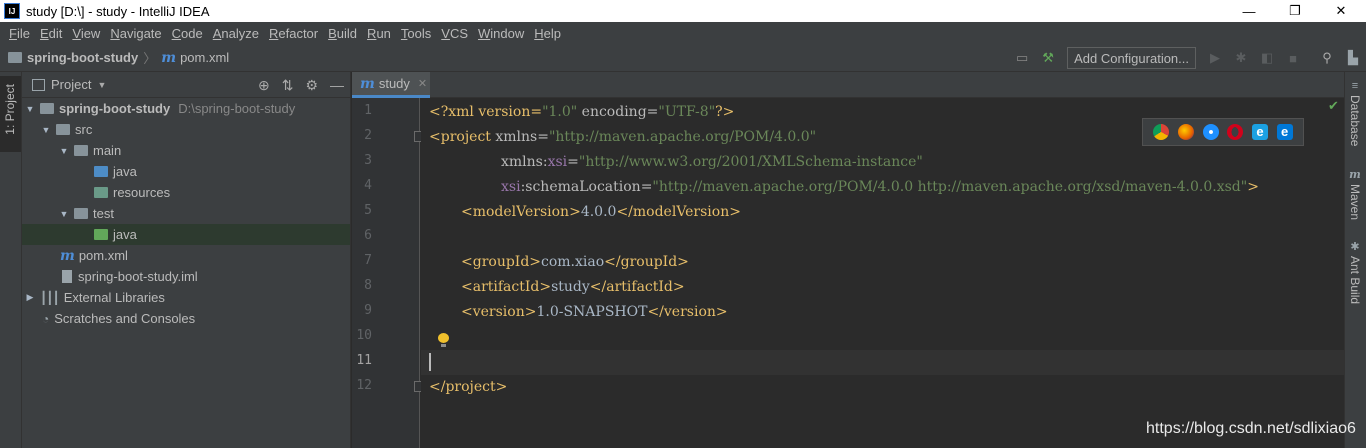 The image size is (1366, 448). Describe the element at coordinates (186, 234) in the screenshot. I see `tree-item-test-java: java` at that location.